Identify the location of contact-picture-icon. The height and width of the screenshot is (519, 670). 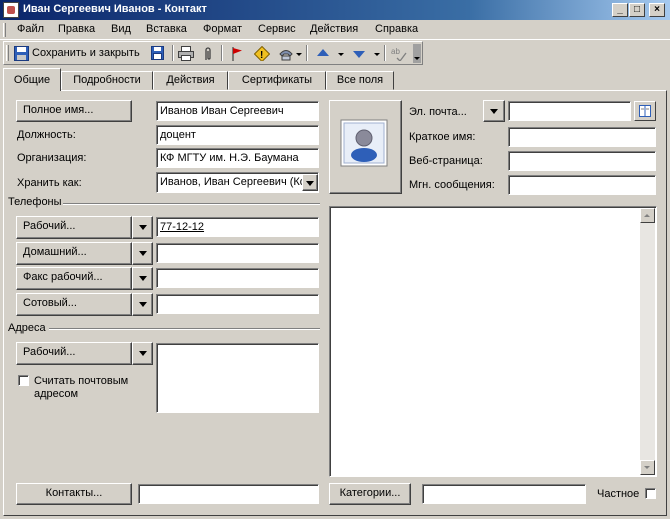
(364, 143).